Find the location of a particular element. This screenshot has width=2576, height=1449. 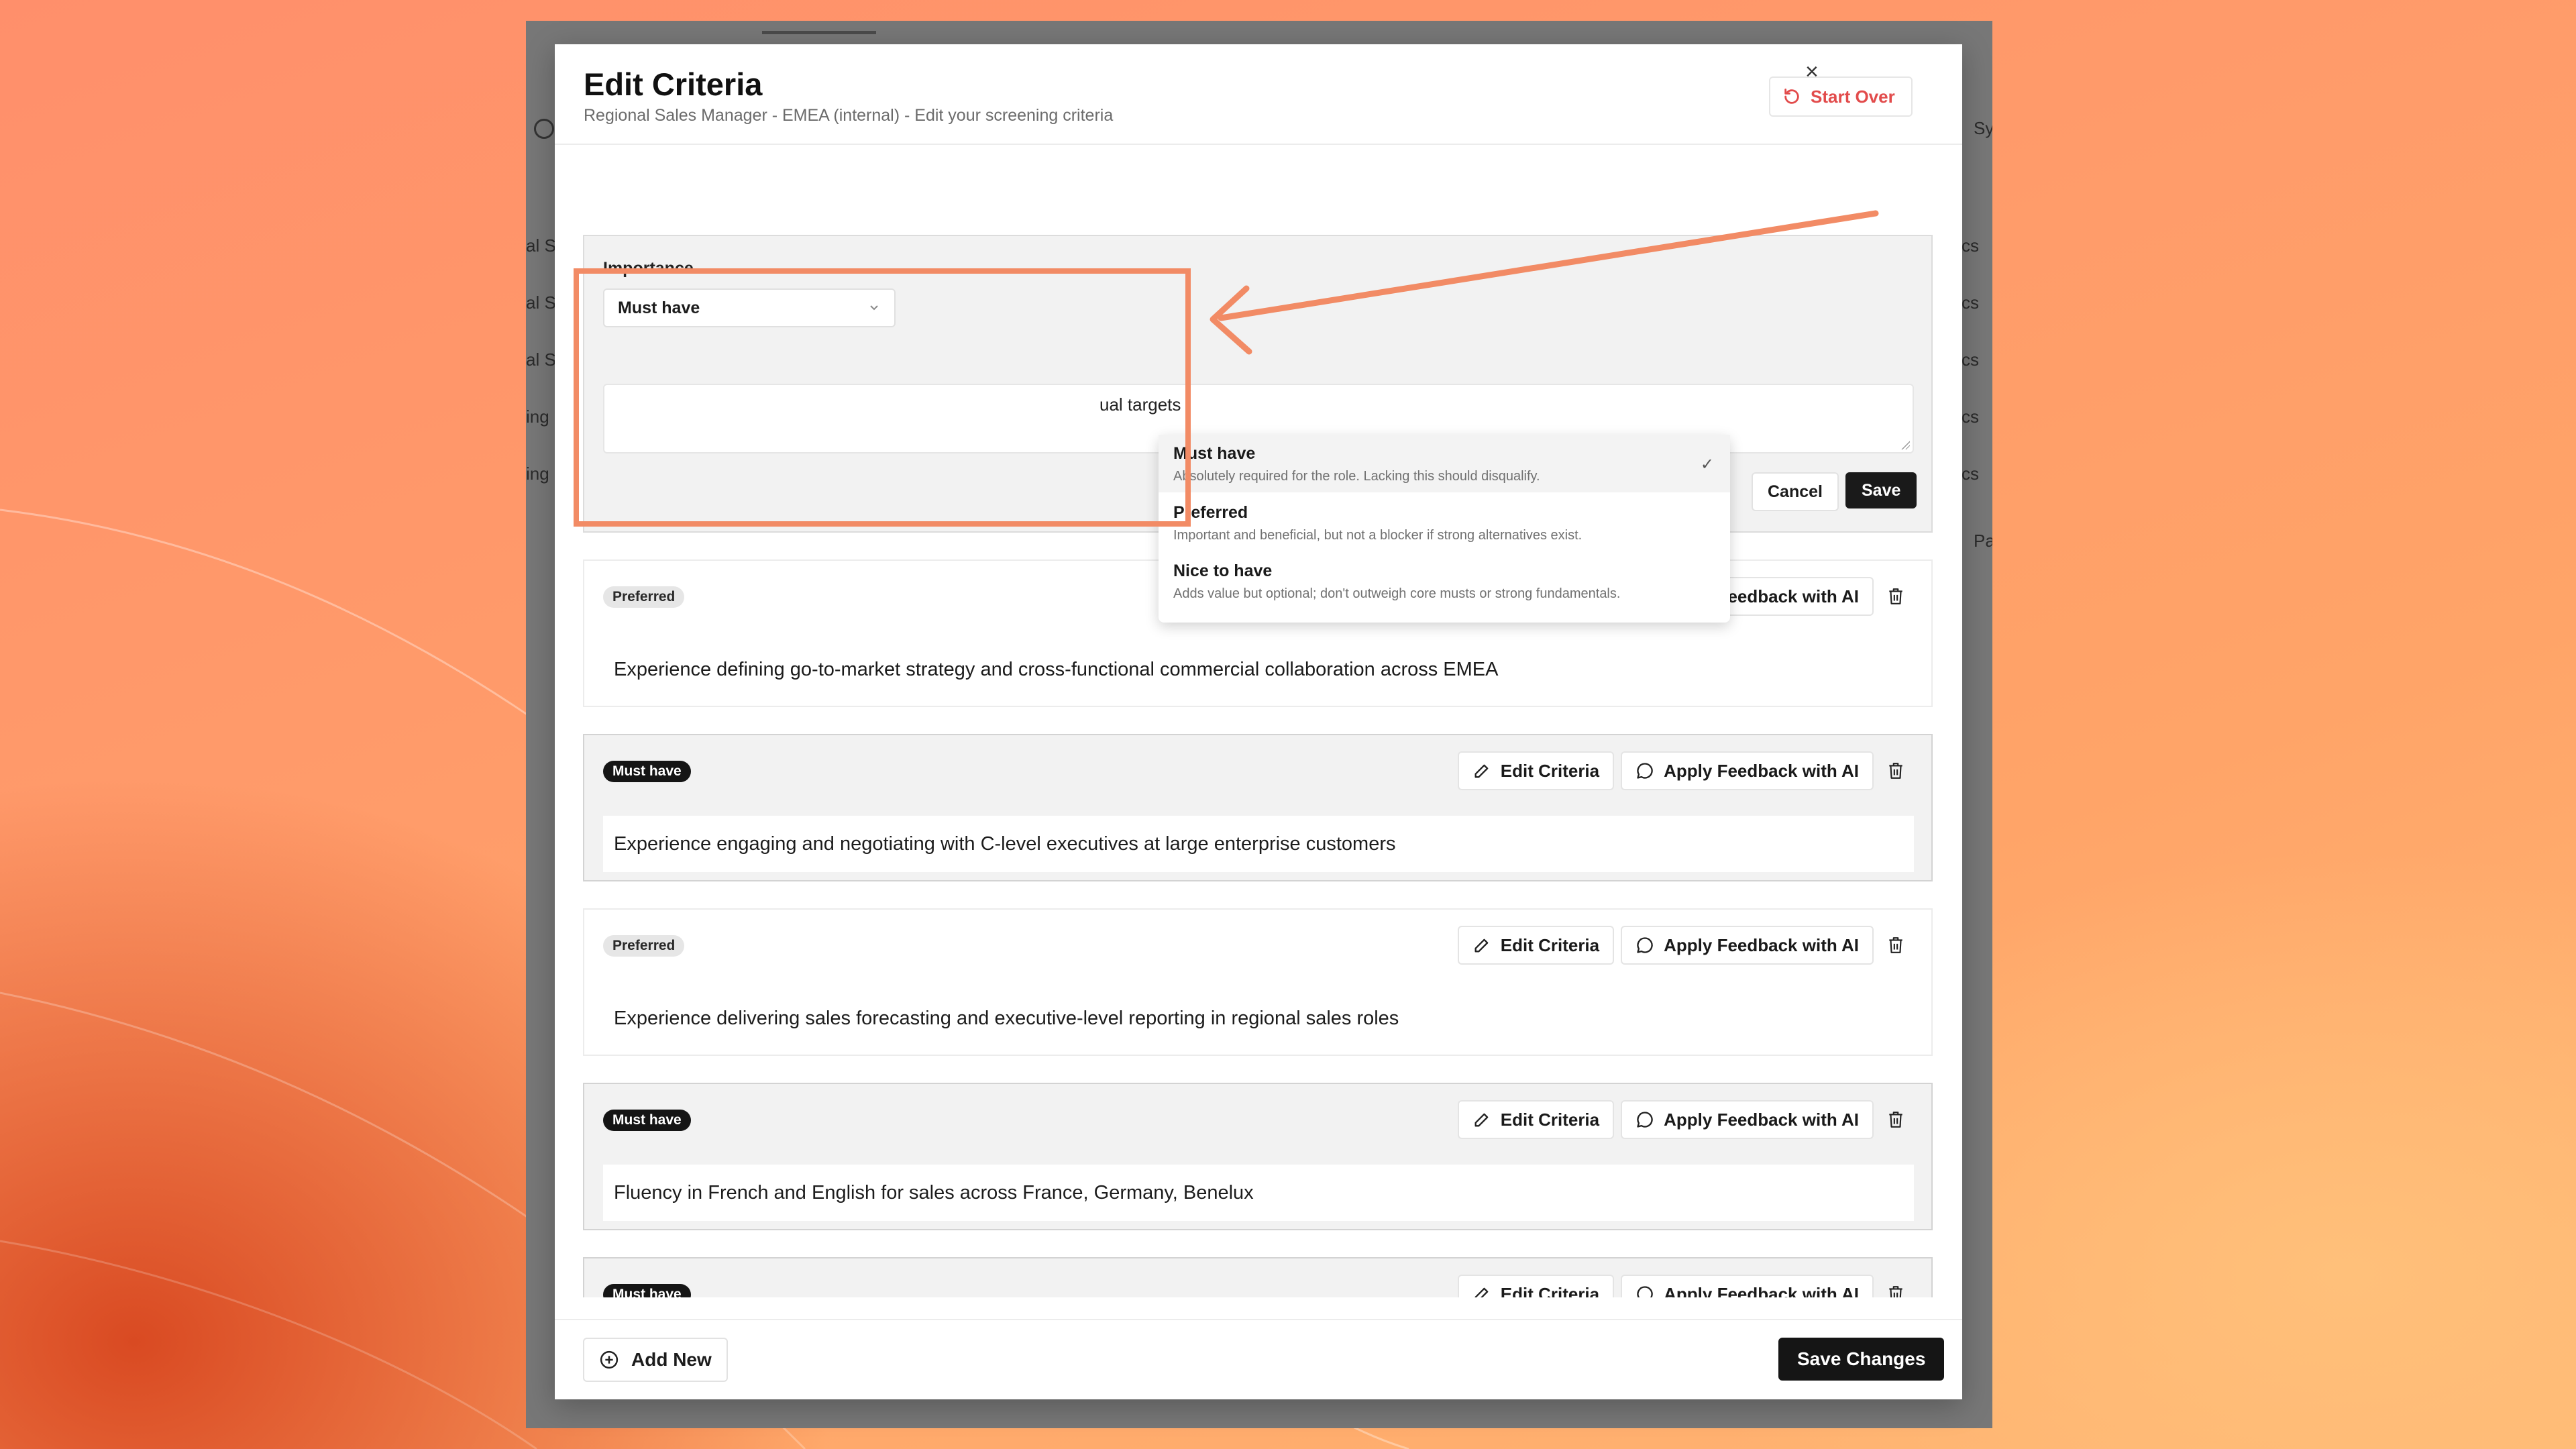

refresh-icon is located at coordinates (1791, 96).